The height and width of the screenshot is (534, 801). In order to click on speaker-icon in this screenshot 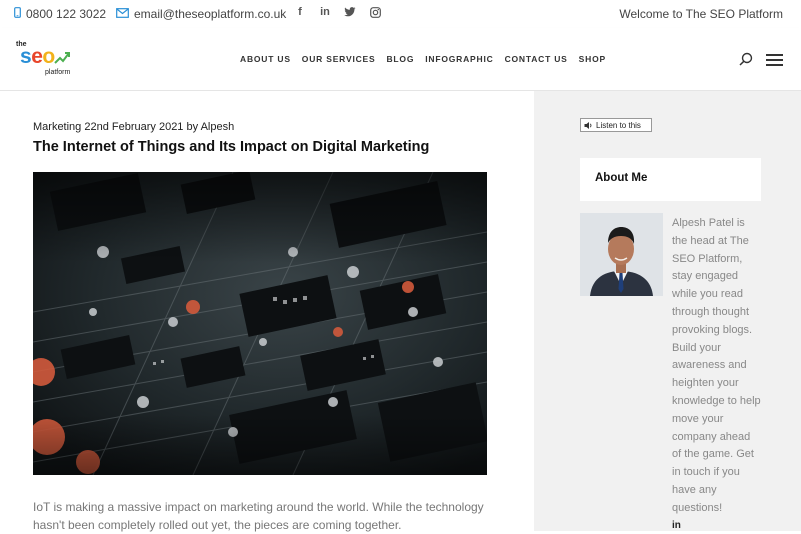, I will do `click(588, 125)`.